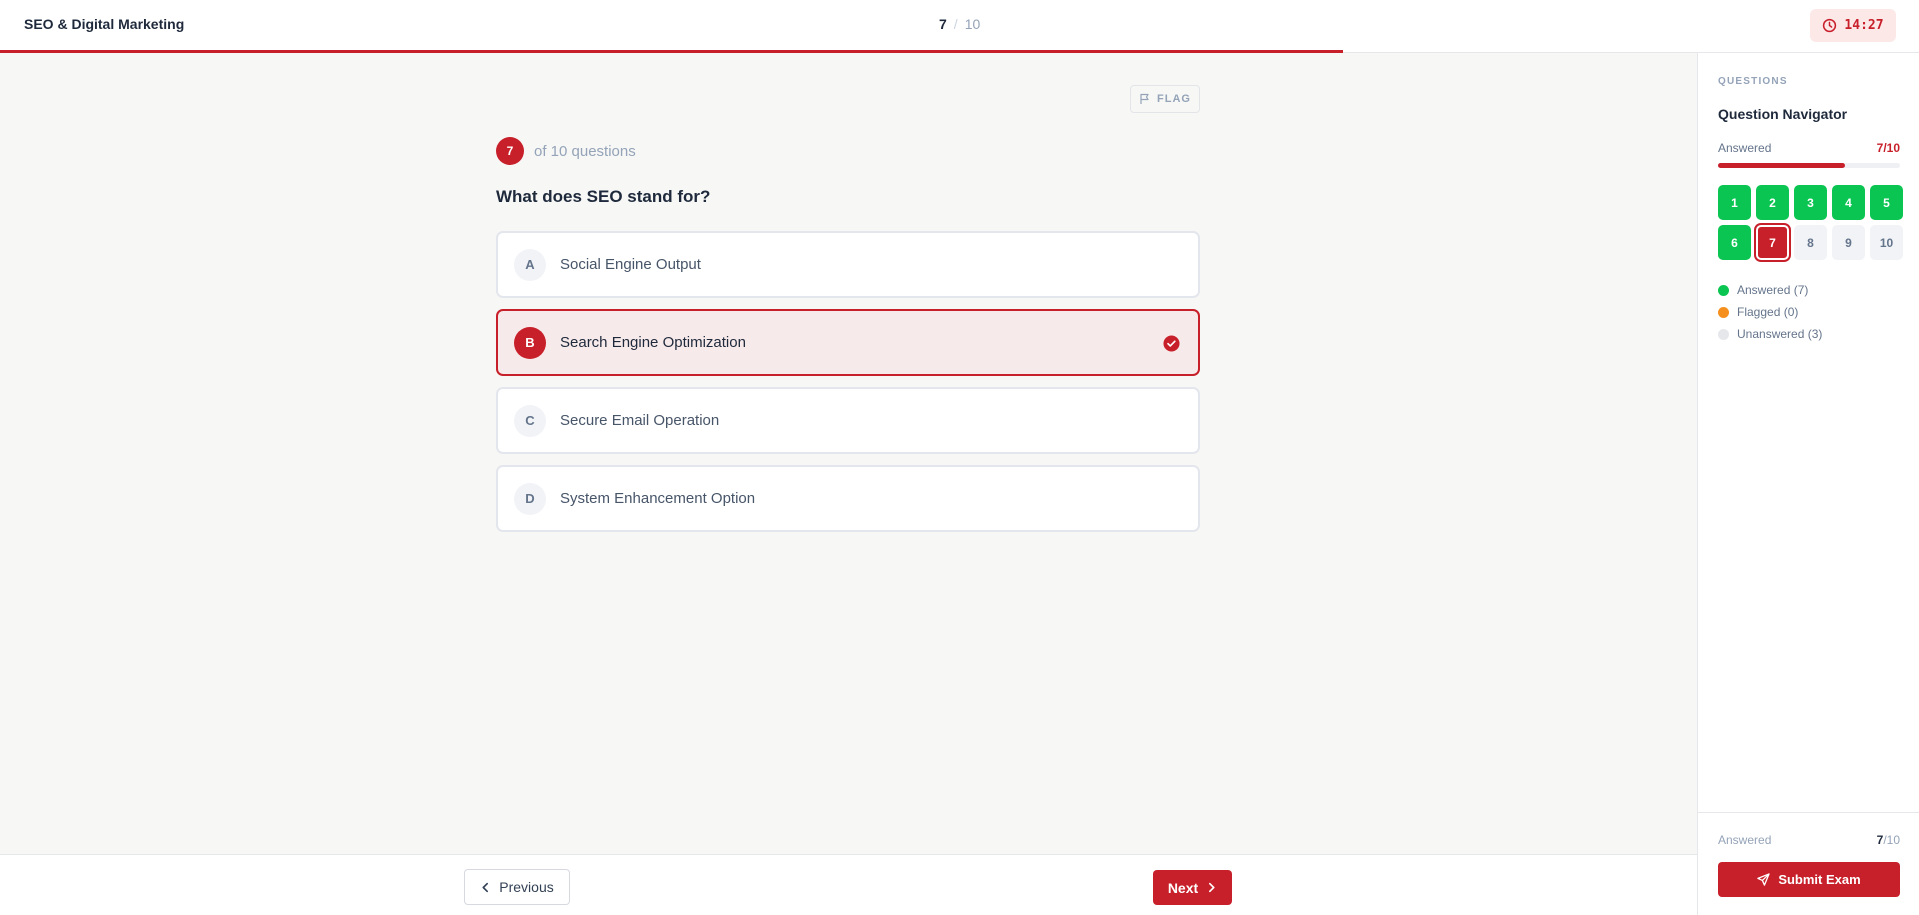 The width and height of the screenshot is (1919, 915). I want to click on legend-dot-answered, so click(1723, 290).